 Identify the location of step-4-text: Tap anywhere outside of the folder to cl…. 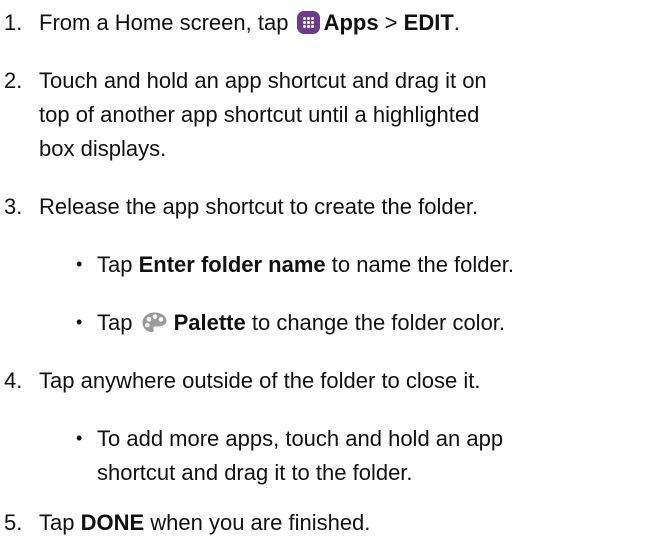
(260, 380).